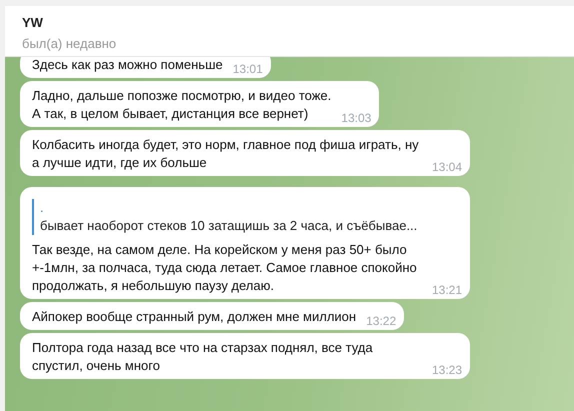 The image size is (574, 411). Describe the element at coordinates (70, 43) in the screenshot. I see `last-seen-status: был(а) недавно` at that location.